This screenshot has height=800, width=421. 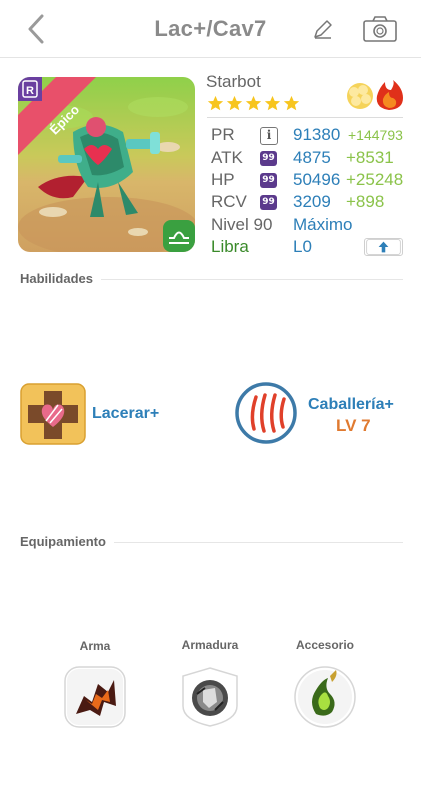 What do you see at coordinates (380, 29) in the screenshot?
I see `camera-icon` at bounding box center [380, 29].